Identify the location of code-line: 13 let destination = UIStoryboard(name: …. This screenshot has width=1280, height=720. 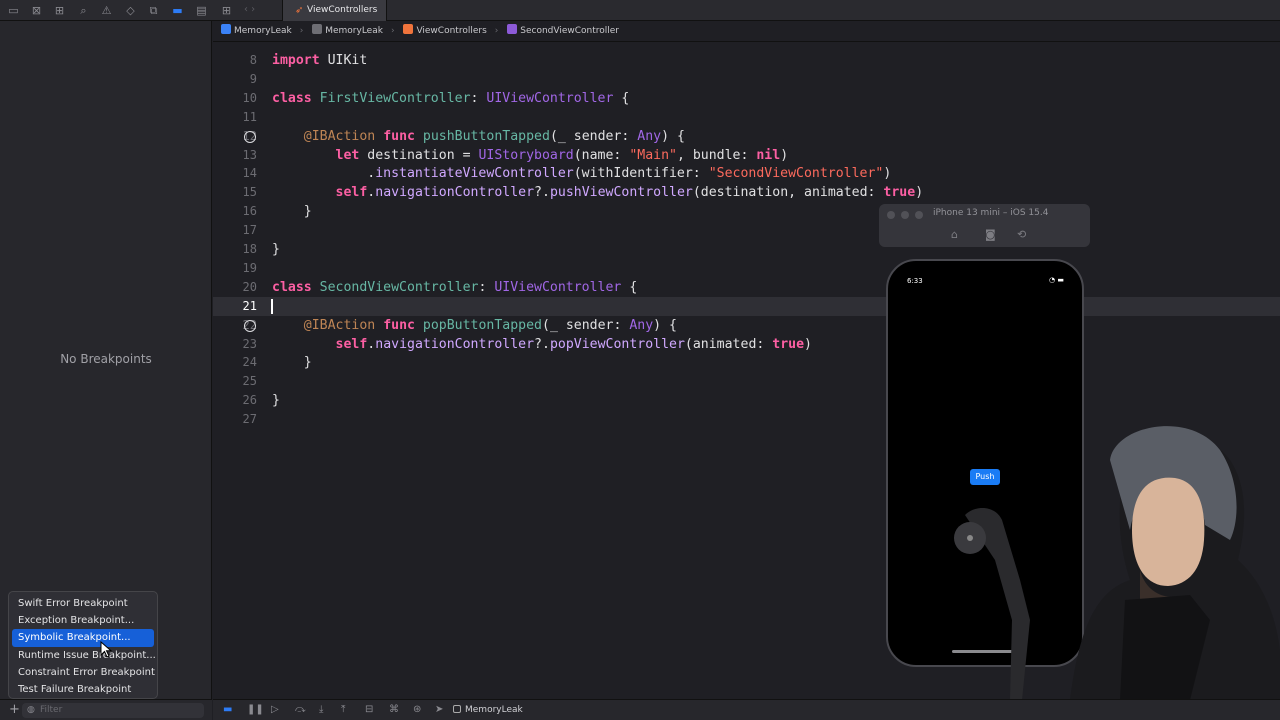
(746, 155).